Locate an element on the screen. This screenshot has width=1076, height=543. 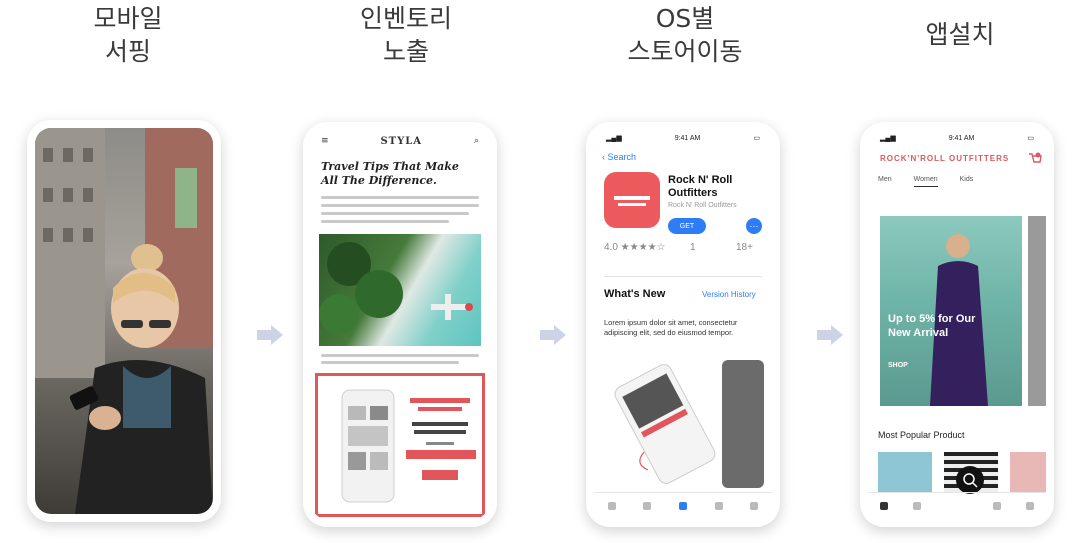
publisher-logo: STYLA is located at coordinates (401, 141).